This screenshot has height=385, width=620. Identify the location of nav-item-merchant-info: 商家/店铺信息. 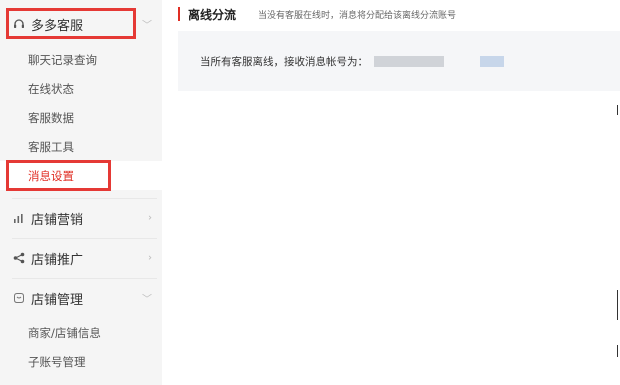
(81, 332).